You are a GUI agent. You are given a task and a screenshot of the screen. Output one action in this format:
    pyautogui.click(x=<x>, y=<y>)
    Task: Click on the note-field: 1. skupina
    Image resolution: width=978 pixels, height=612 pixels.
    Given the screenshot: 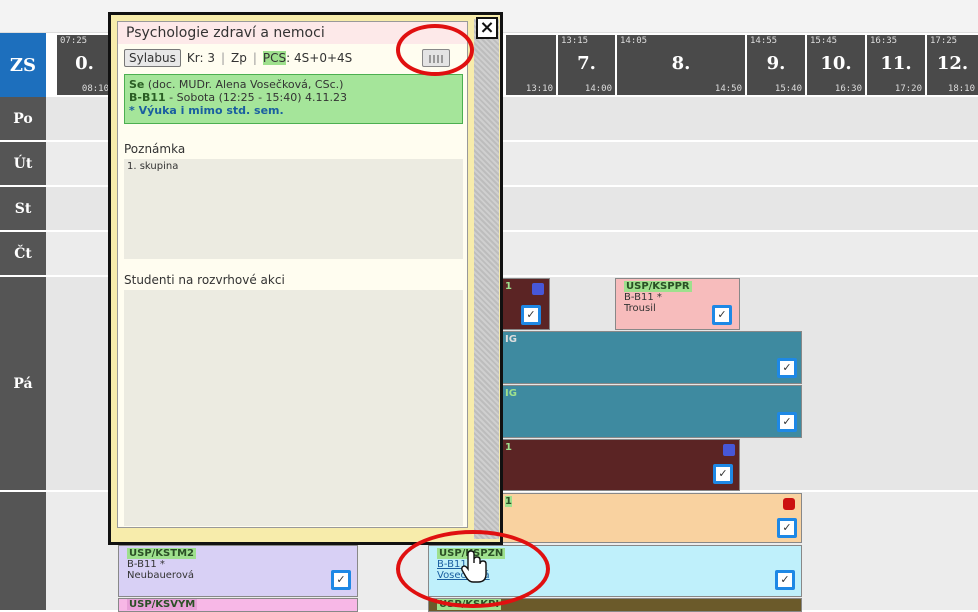 What is the action you would take?
    pyautogui.click(x=293, y=209)
    